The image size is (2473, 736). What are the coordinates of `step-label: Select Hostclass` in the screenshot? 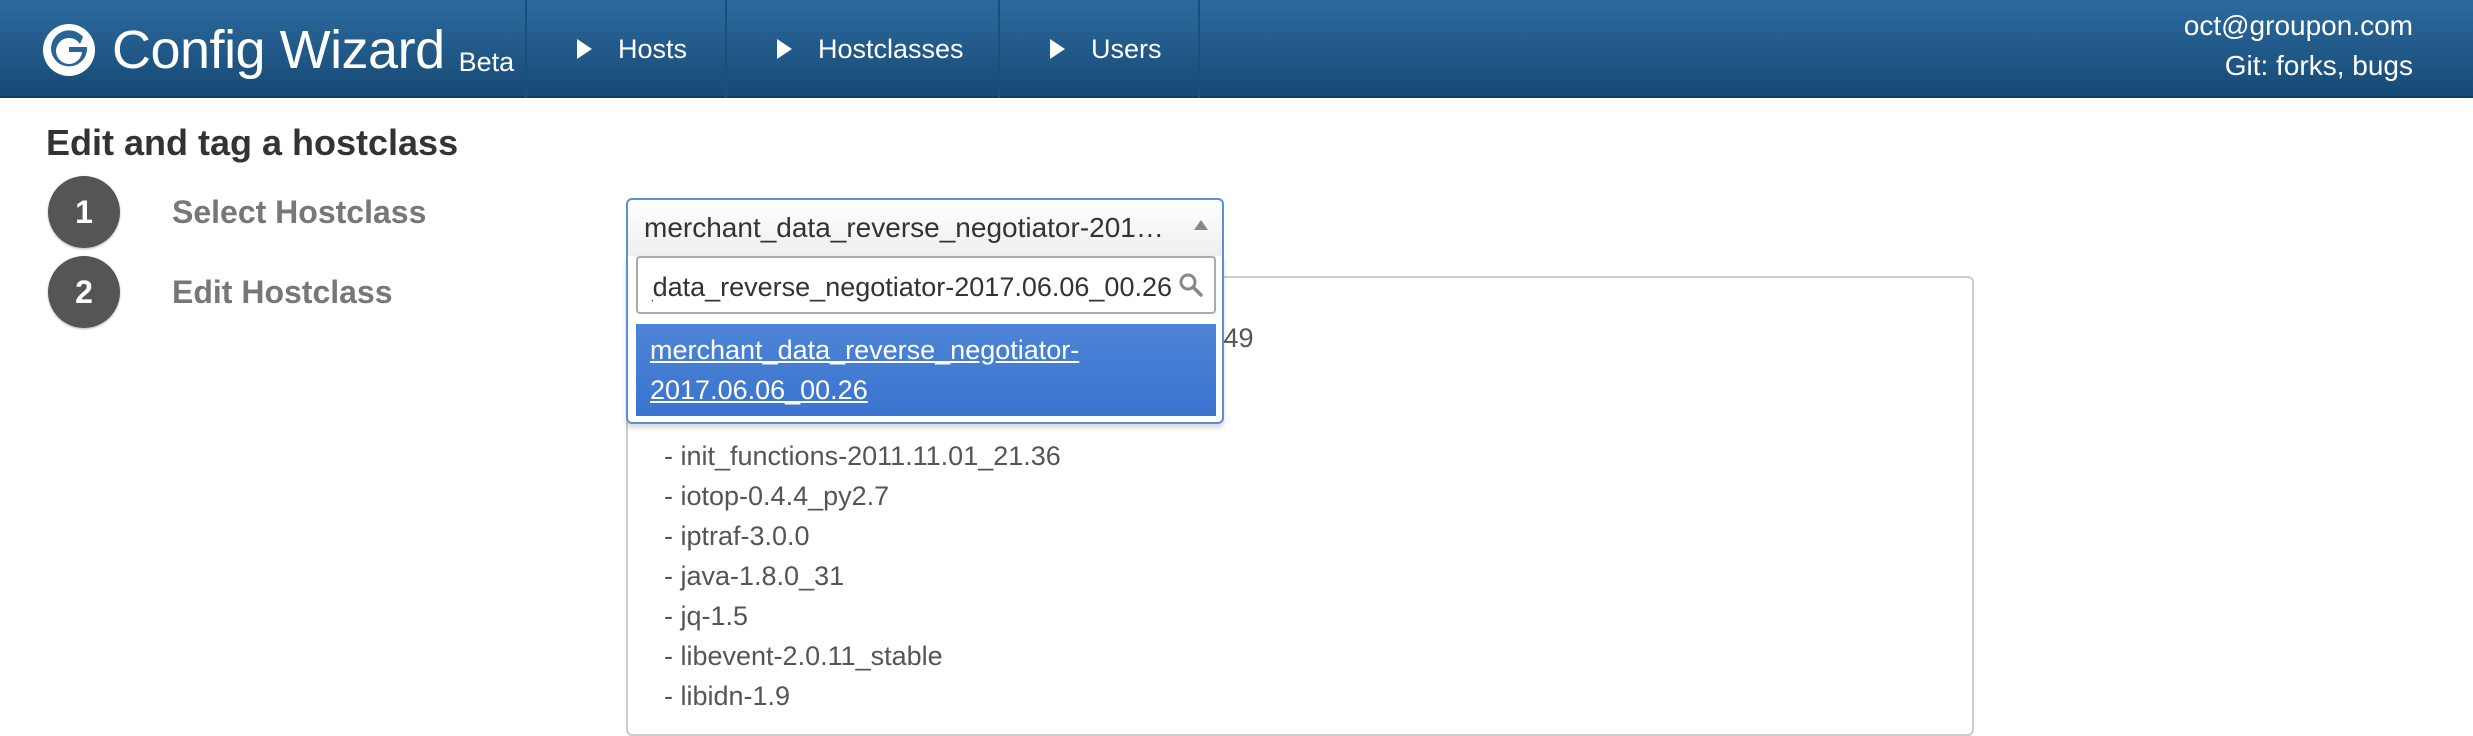 It's located at (299, 211).